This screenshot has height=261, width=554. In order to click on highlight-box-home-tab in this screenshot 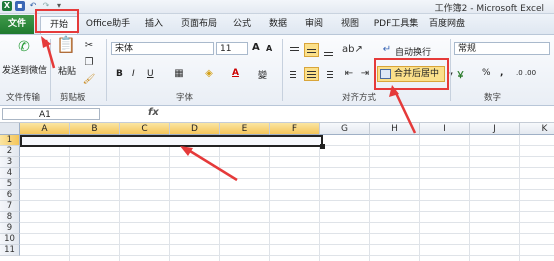, I will do `click(57, 21)`.